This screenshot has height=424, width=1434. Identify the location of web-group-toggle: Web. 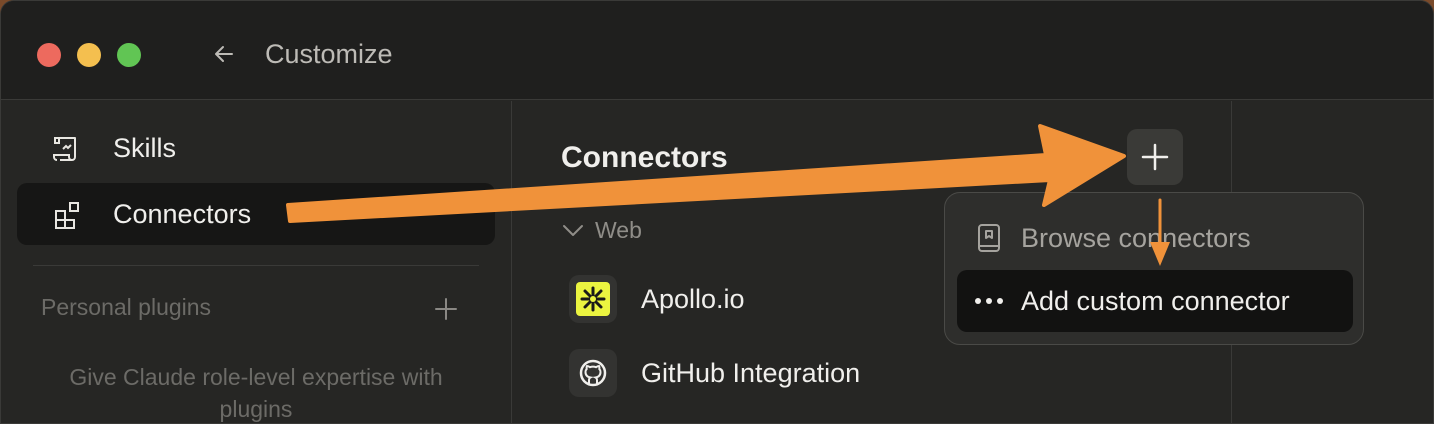
(601, 230).